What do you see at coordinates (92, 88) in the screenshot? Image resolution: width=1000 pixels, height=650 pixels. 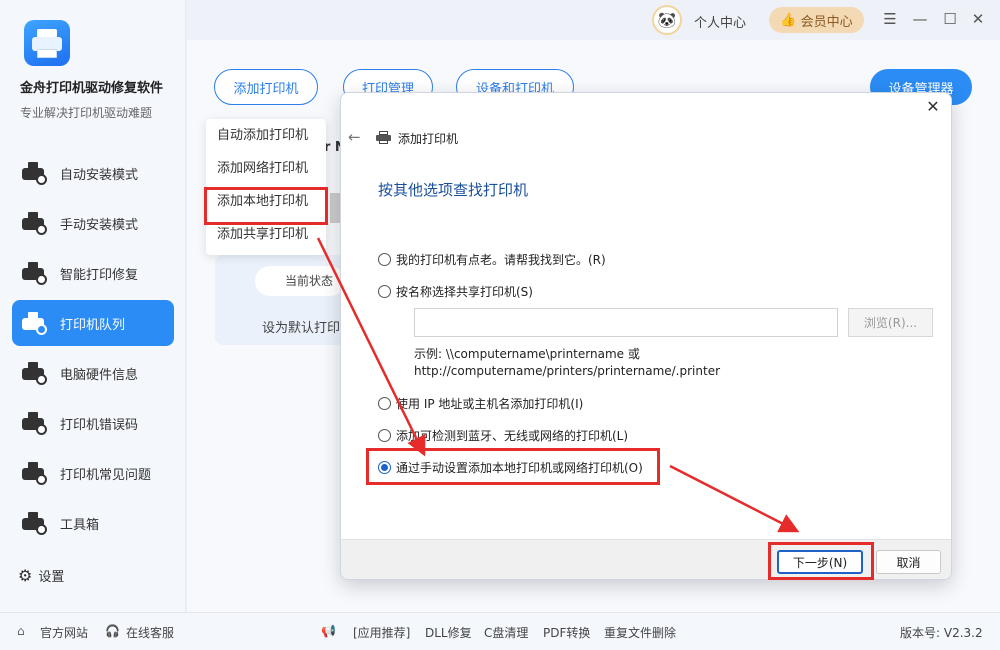 I see `app-name: 金舟打印机驱动修复软件` at bounding box center [92, 88].